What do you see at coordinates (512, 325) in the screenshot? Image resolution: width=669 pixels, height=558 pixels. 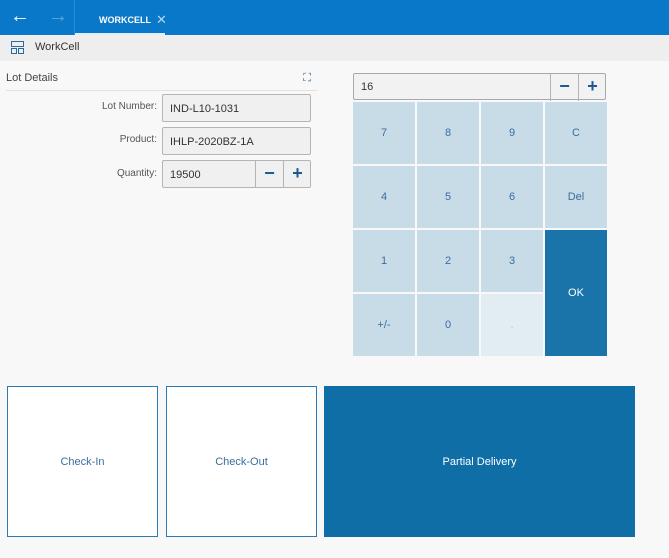 I see `key-decimal: .` at bounding box center [512, 325].